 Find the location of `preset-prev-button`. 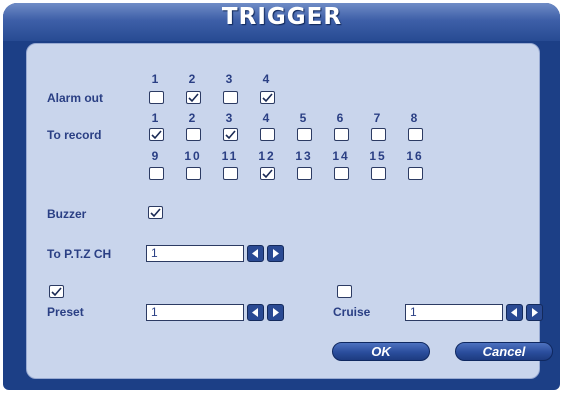

preset-prev-button is located at coordinates (255, 312).